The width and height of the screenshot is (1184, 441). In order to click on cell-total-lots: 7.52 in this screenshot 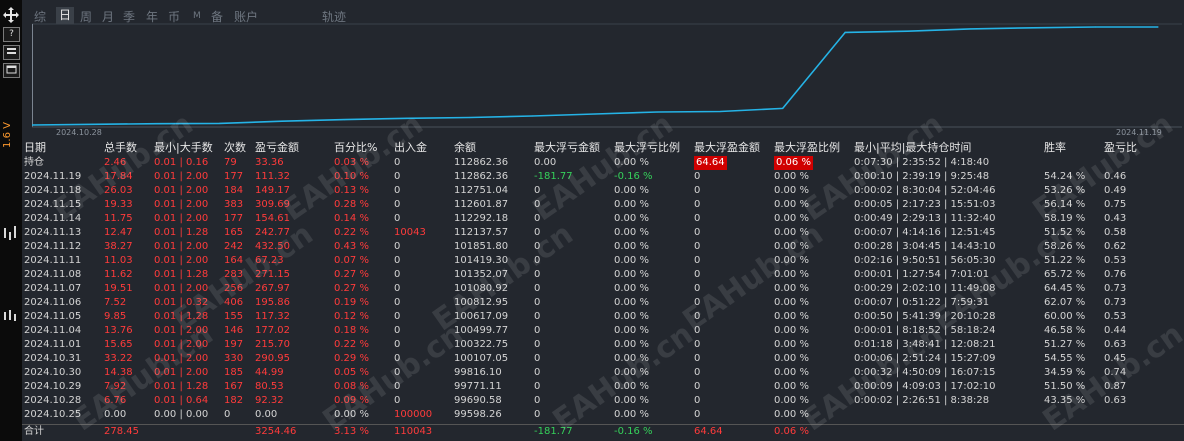, I will do `click(115, 302)`.